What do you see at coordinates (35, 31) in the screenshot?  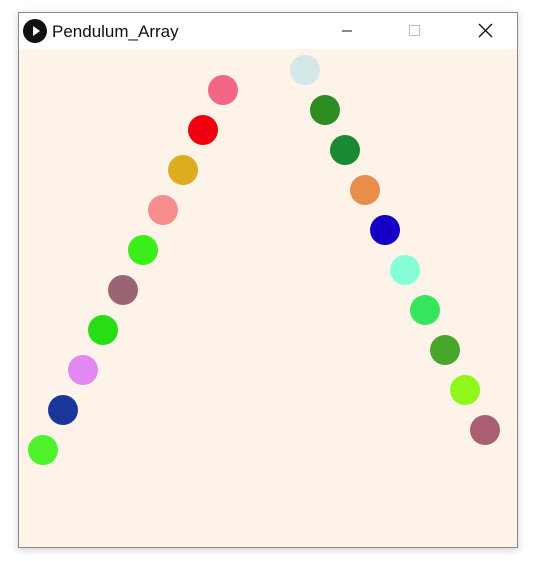 I see `processing-play-icon` at bounding box center [35, 31].